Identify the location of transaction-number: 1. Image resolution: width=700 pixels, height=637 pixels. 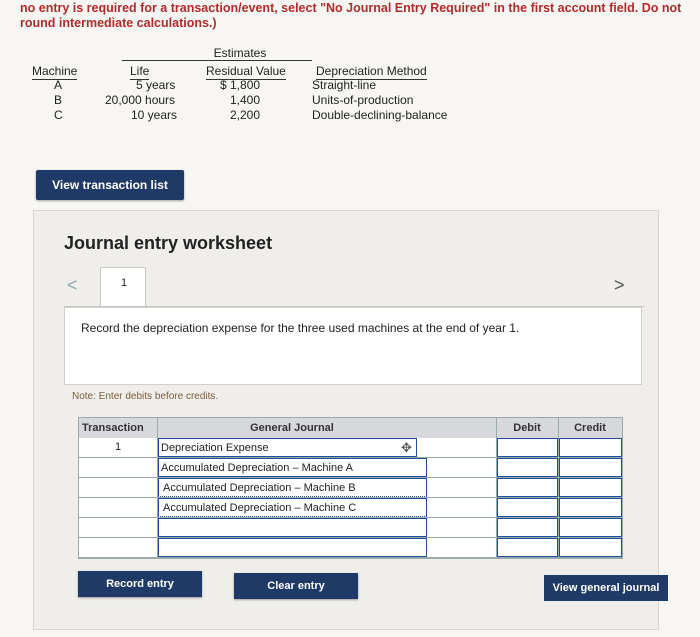
(118, 447).